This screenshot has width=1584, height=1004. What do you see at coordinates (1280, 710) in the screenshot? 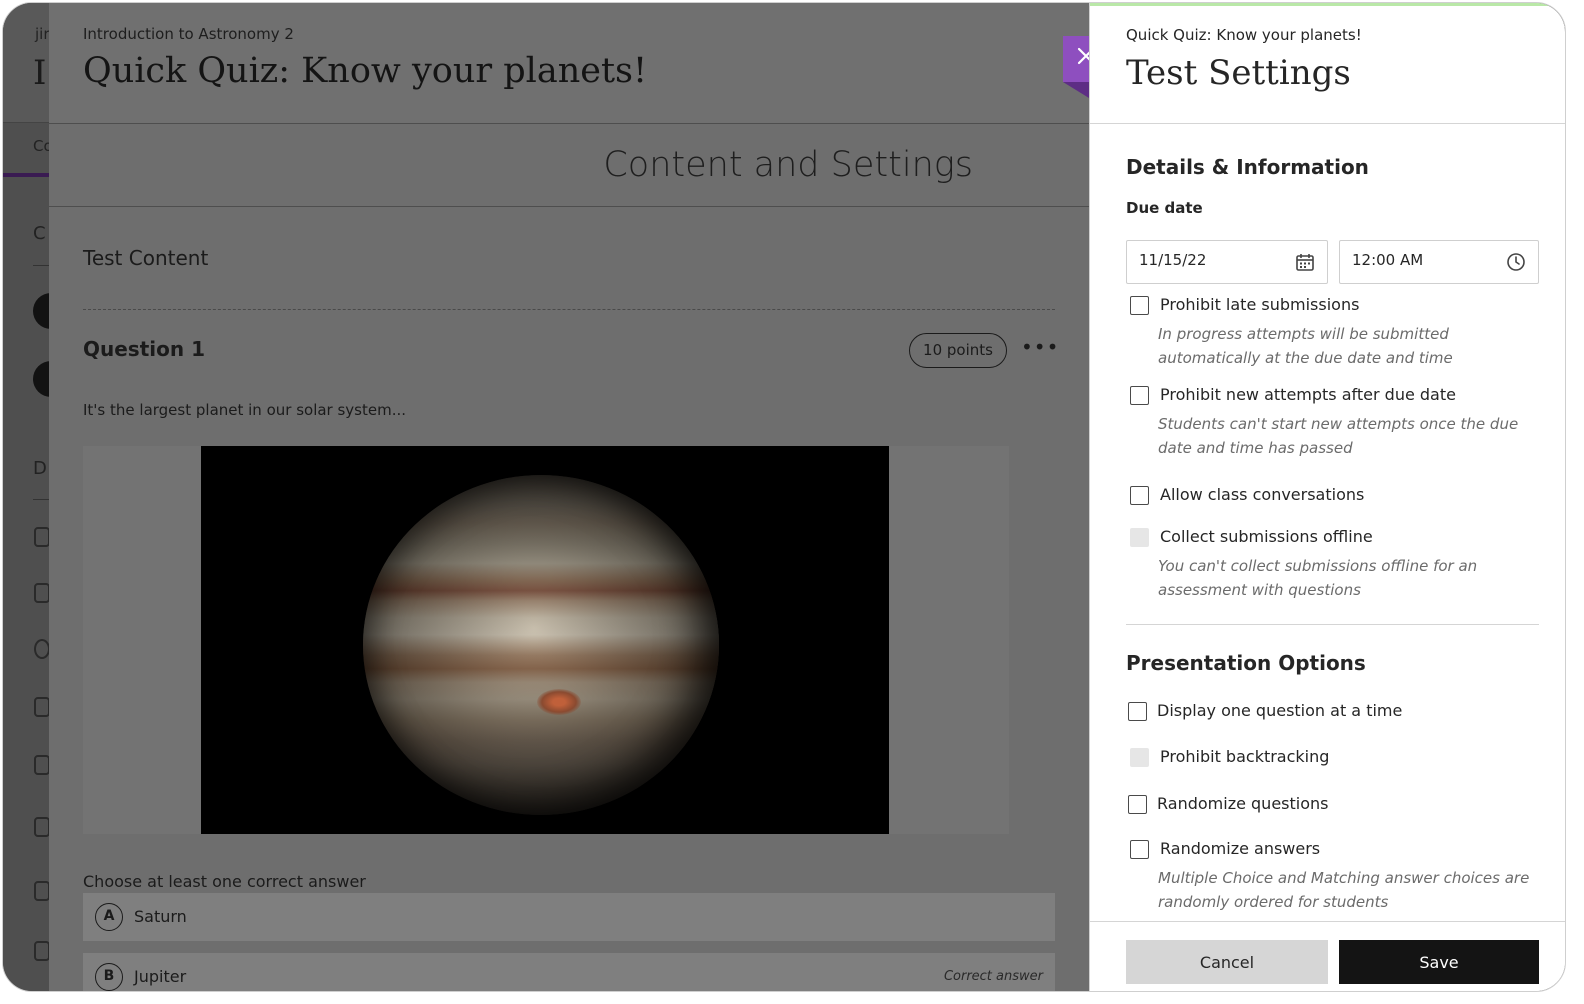
I see `option-label: Display one question at a time` at bounding box center [1280, 710].